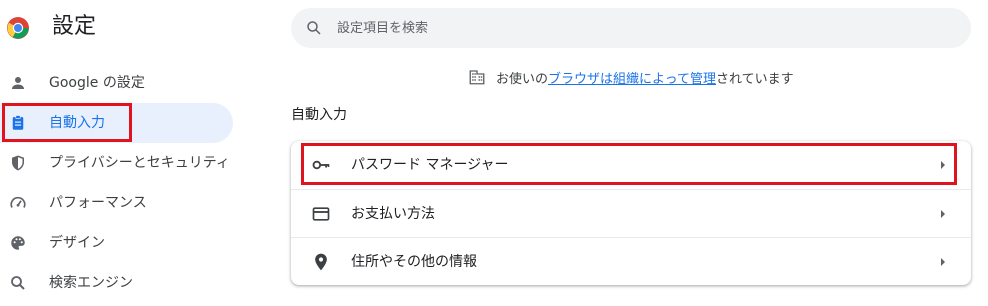 The height and width of the screenshot is (306, 988). I want to click on page-title: 設定, so click(74, 26).